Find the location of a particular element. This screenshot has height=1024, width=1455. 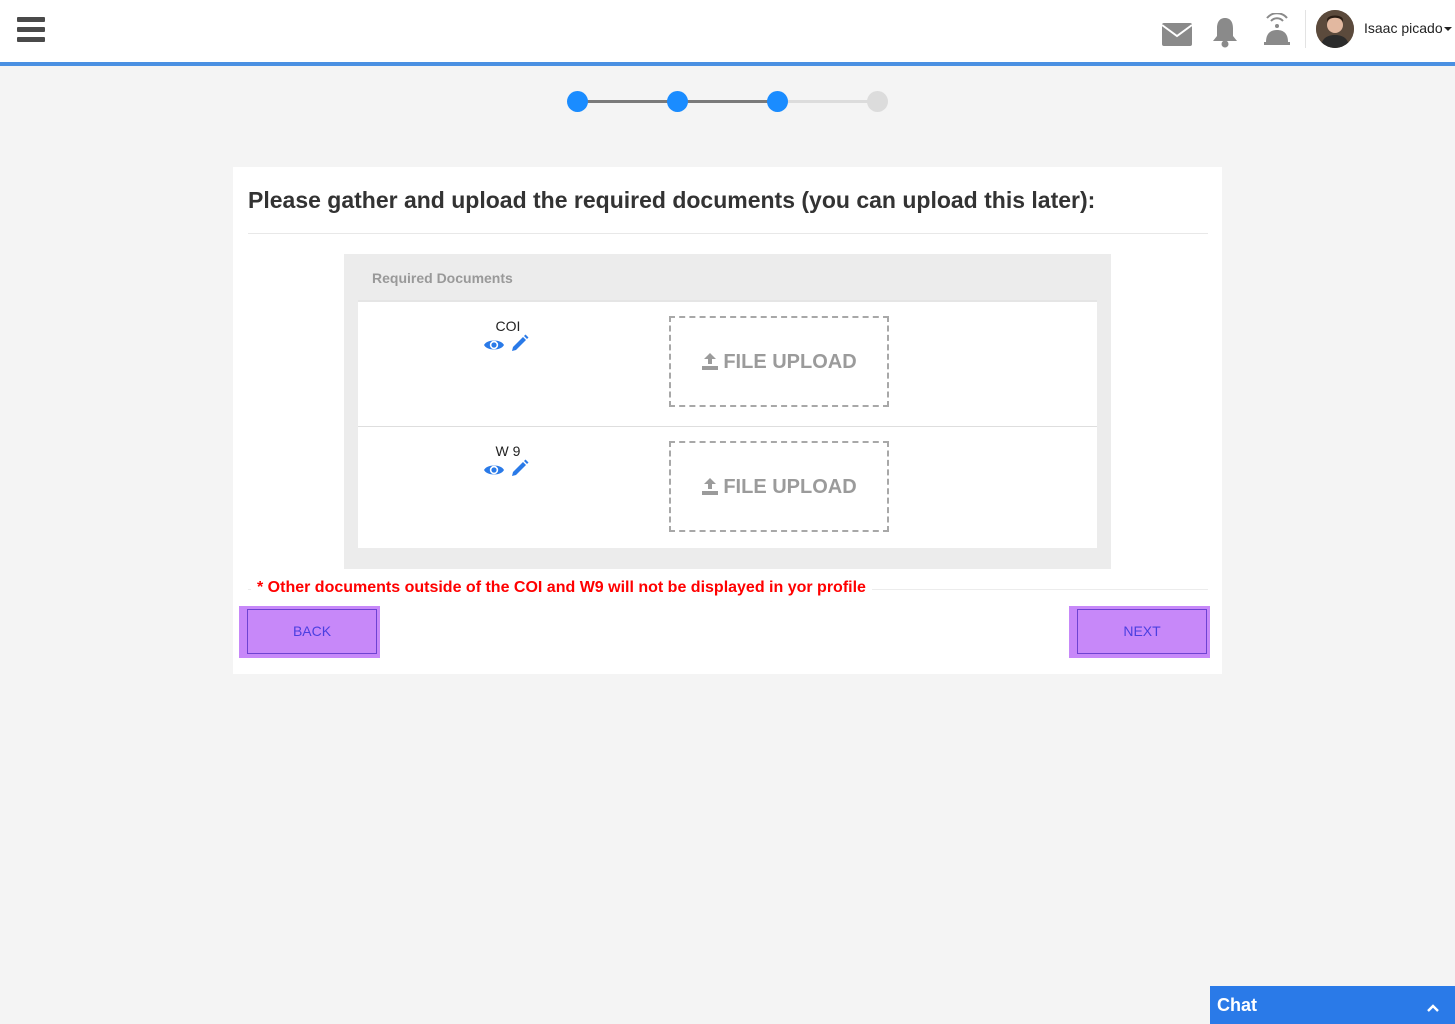

next-button: NEXT is located at coordinates (1142, 631).